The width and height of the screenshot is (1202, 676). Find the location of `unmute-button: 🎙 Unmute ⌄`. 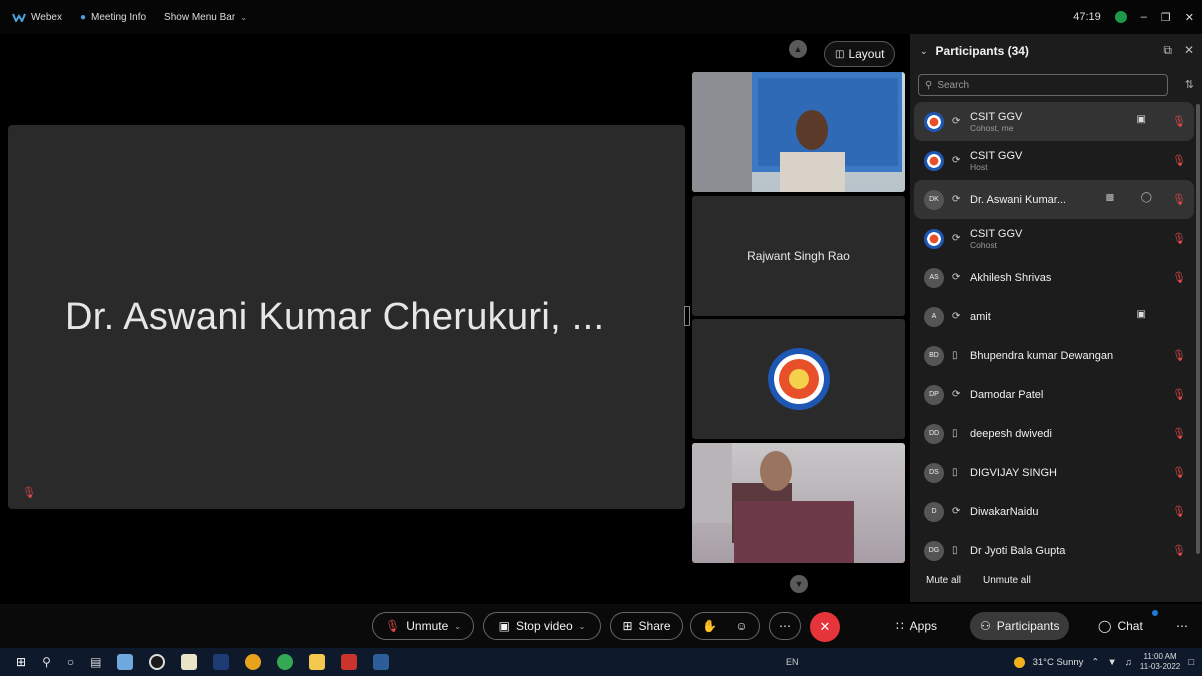

unmute-button: 🎙 Unmute ⌄ is located at coordinates (423, 626).